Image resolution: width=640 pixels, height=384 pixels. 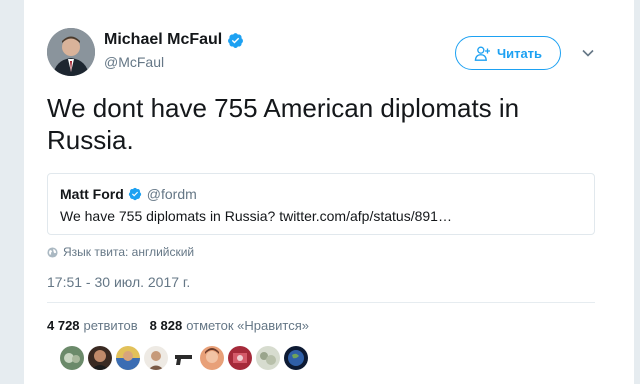 What do you see at coordinates (63, 325) in the screenshot?
I see `retweets-count: 4 728` at bounding box center [63, 325].